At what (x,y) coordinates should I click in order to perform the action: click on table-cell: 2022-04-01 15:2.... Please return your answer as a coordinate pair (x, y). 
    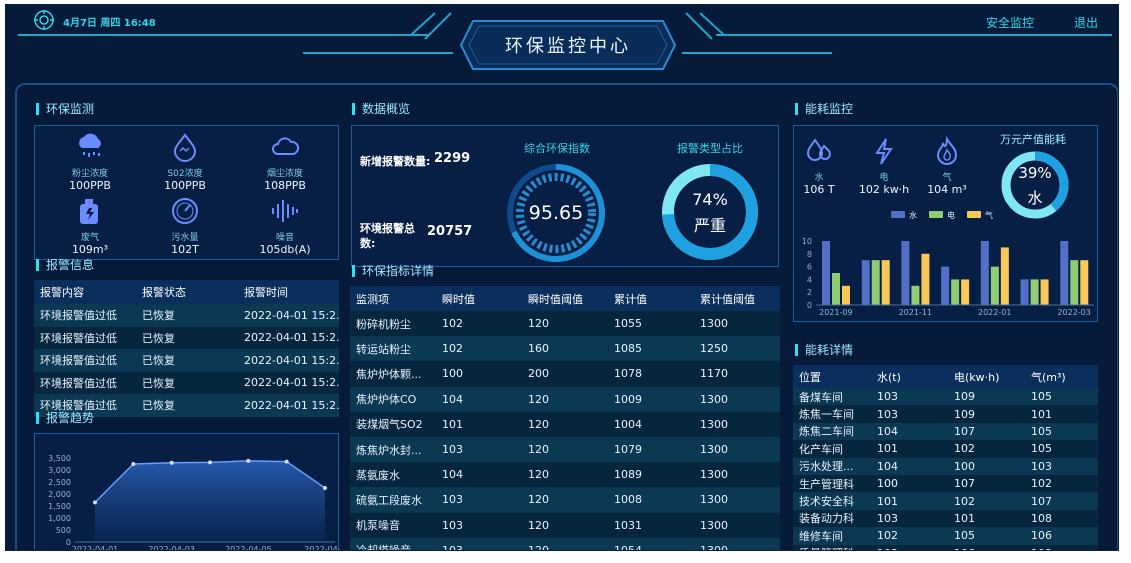
    Looking at the image, I should click on (288, 360).